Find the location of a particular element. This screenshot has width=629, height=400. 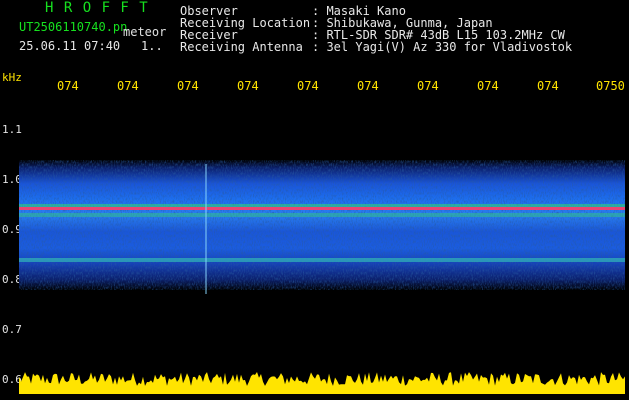

green-band-lower is located at coordinates (322, 215).